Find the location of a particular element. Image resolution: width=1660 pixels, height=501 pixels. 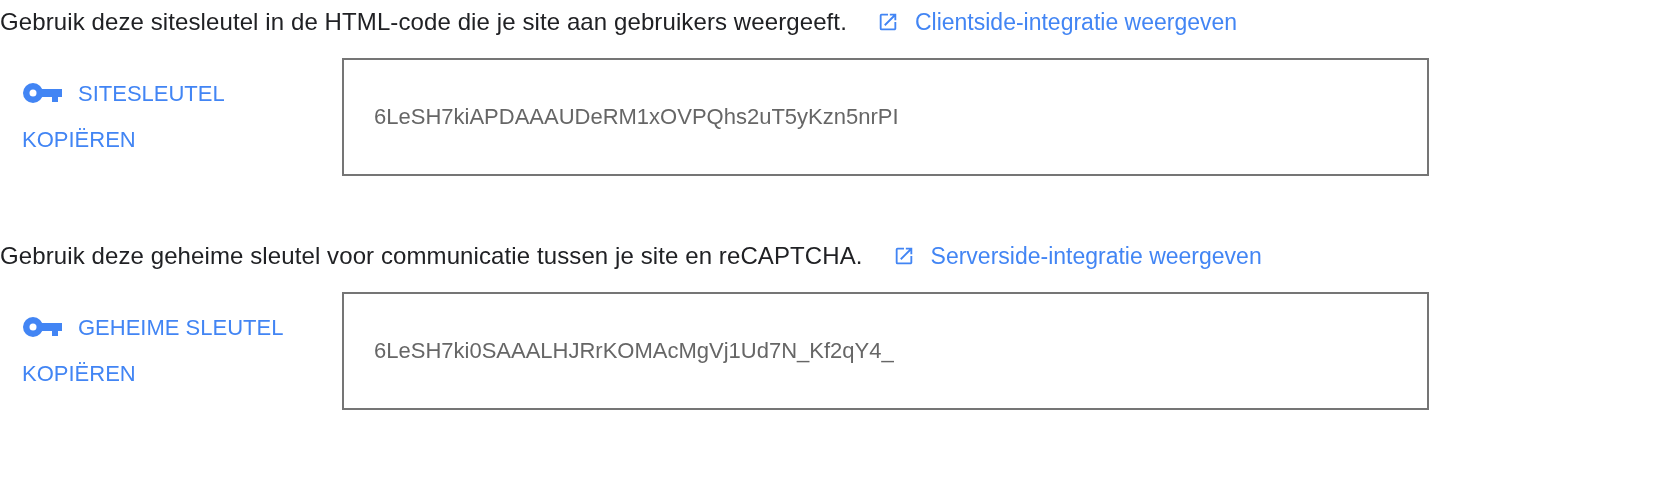

integration-link: Clientside-integratie weergeven is located at coordinates (1057, 22).